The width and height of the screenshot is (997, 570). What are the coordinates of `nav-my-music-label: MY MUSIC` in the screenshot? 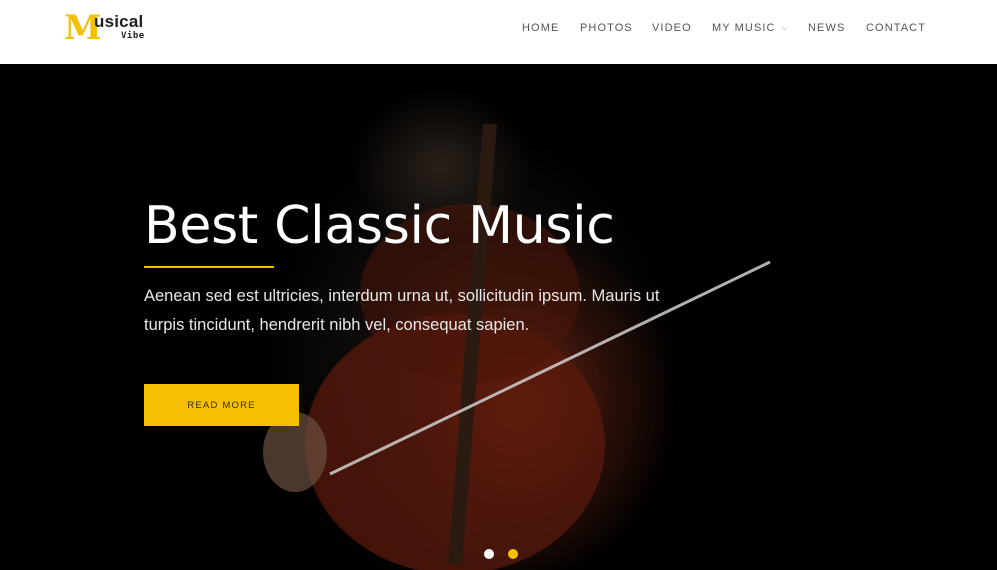 It's located at (744, 28).